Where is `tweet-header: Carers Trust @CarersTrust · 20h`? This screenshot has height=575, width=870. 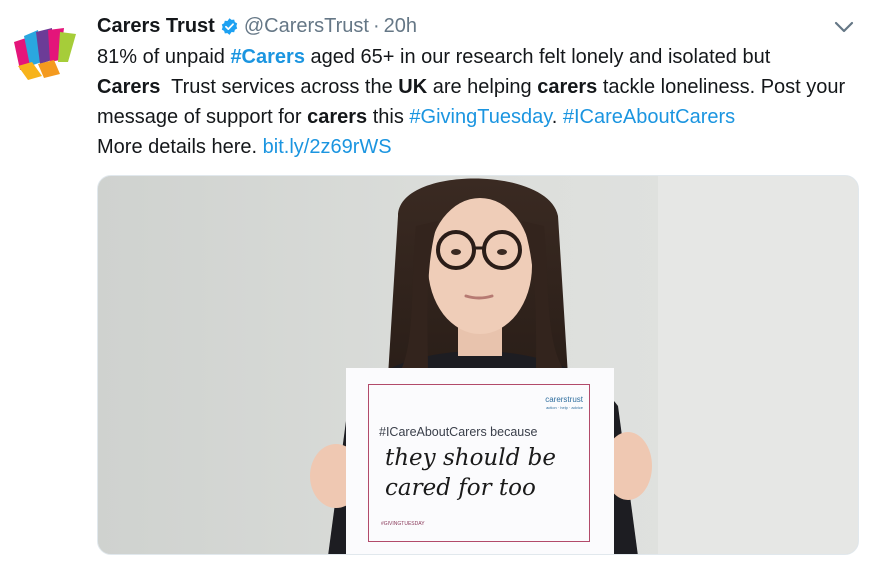 tweet-header: Carers Trust @CarersTrust · 20h is located at coordinates (257, 26).